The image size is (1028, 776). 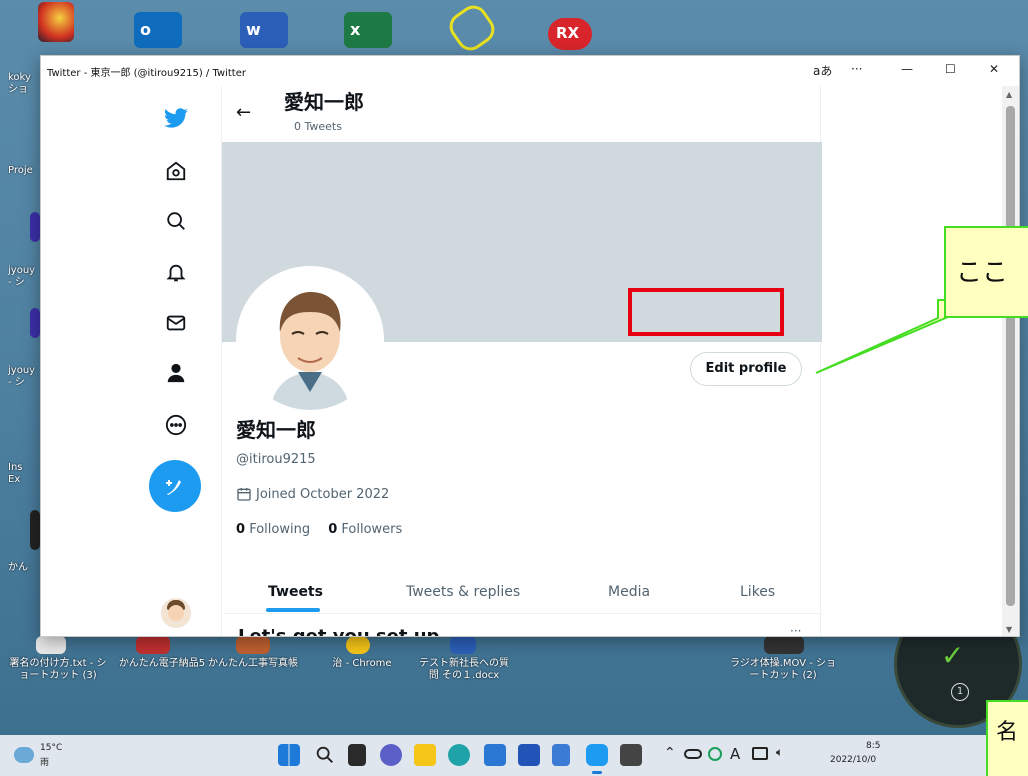 I want to click on profile-avatar, so click(x=310, y=340).